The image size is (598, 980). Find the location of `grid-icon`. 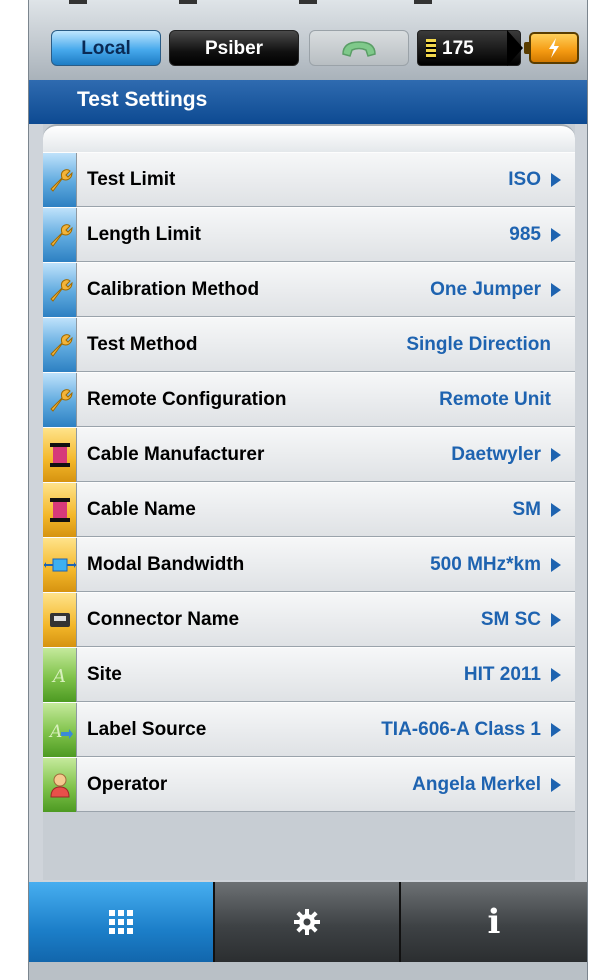

grid-icon is located at coordinates (121, 922).